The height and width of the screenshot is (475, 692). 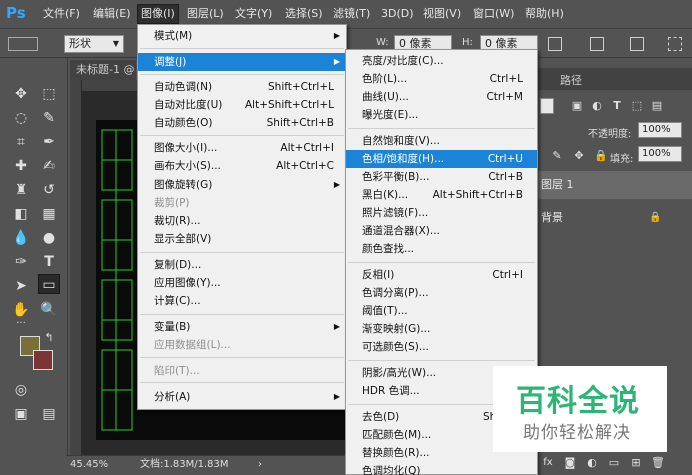 What do you see at coordinates (442, 14) in the screenshot?
I see `menu-view: 视图(V)` at bounding box center [442, 14].